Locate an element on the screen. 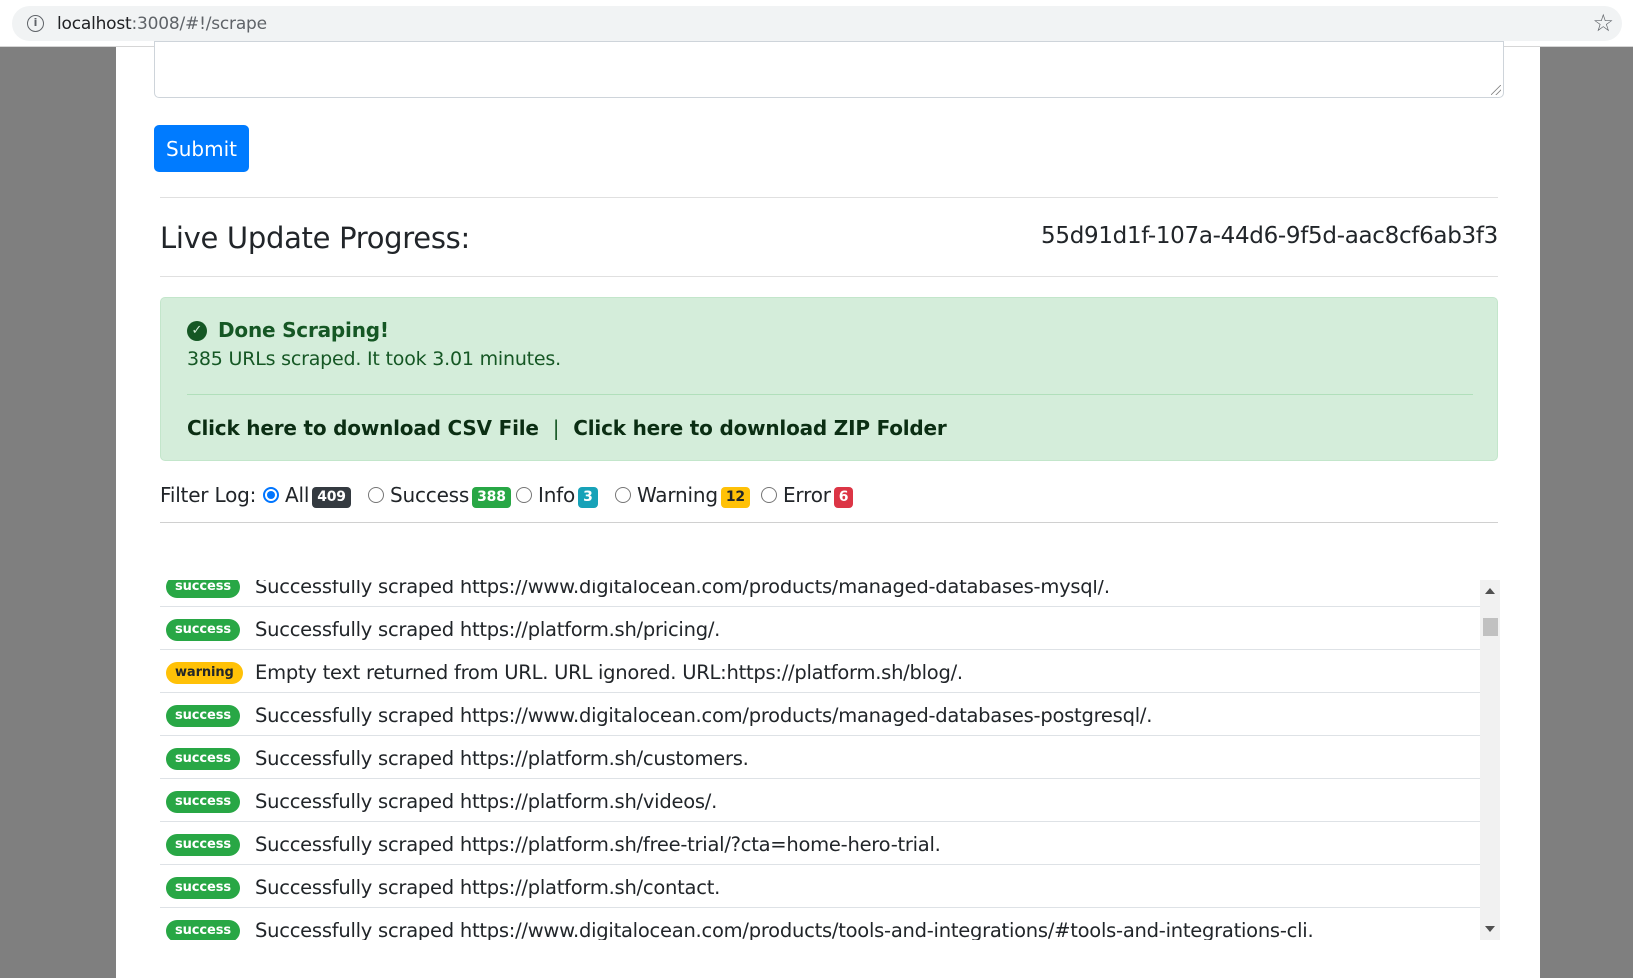  filter-info-label: Info is located at coordinates (557, 495).